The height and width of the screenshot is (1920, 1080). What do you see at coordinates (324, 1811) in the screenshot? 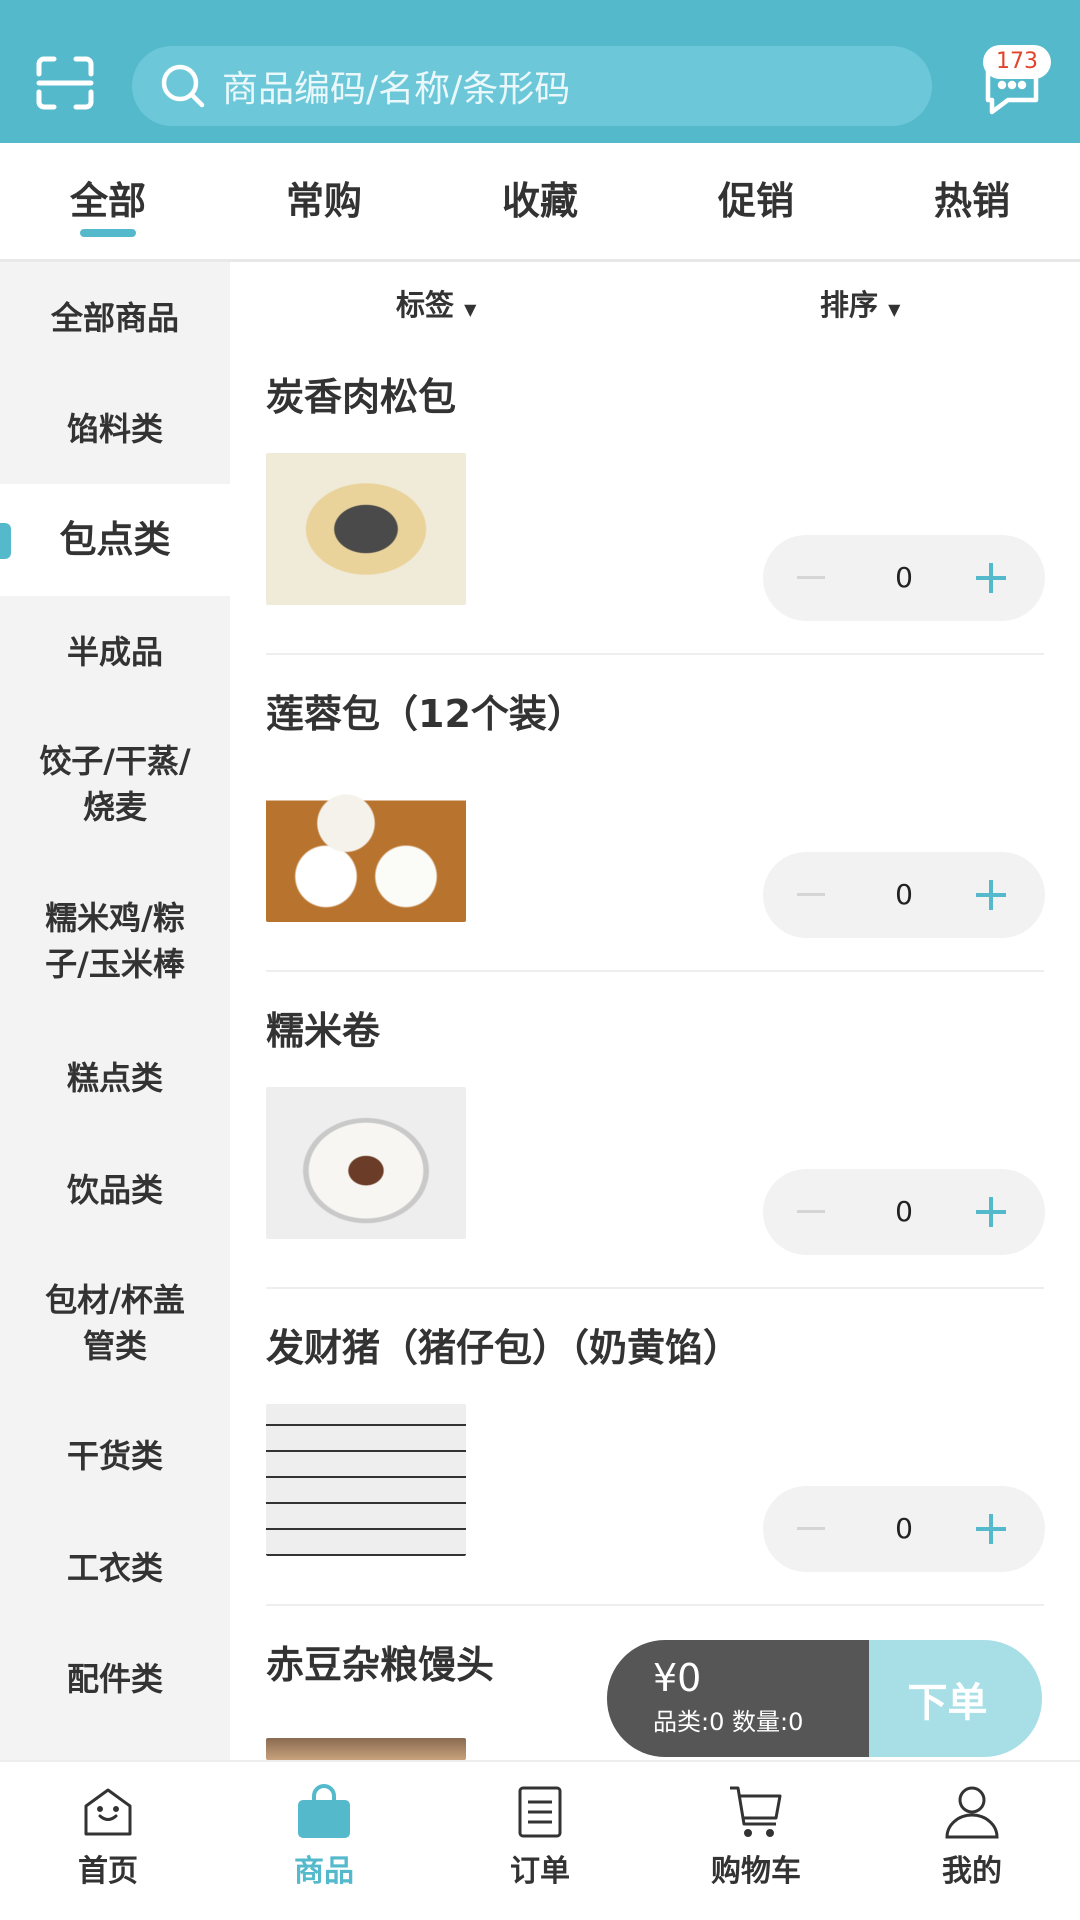
I see `bag-icon` at bounding box center [324, 1811].